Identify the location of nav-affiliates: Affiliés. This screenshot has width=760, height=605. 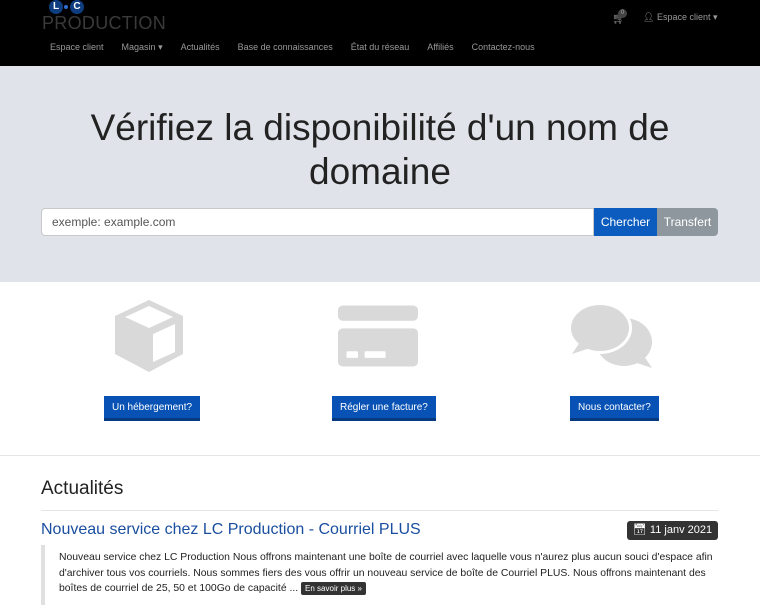
(440, 47).